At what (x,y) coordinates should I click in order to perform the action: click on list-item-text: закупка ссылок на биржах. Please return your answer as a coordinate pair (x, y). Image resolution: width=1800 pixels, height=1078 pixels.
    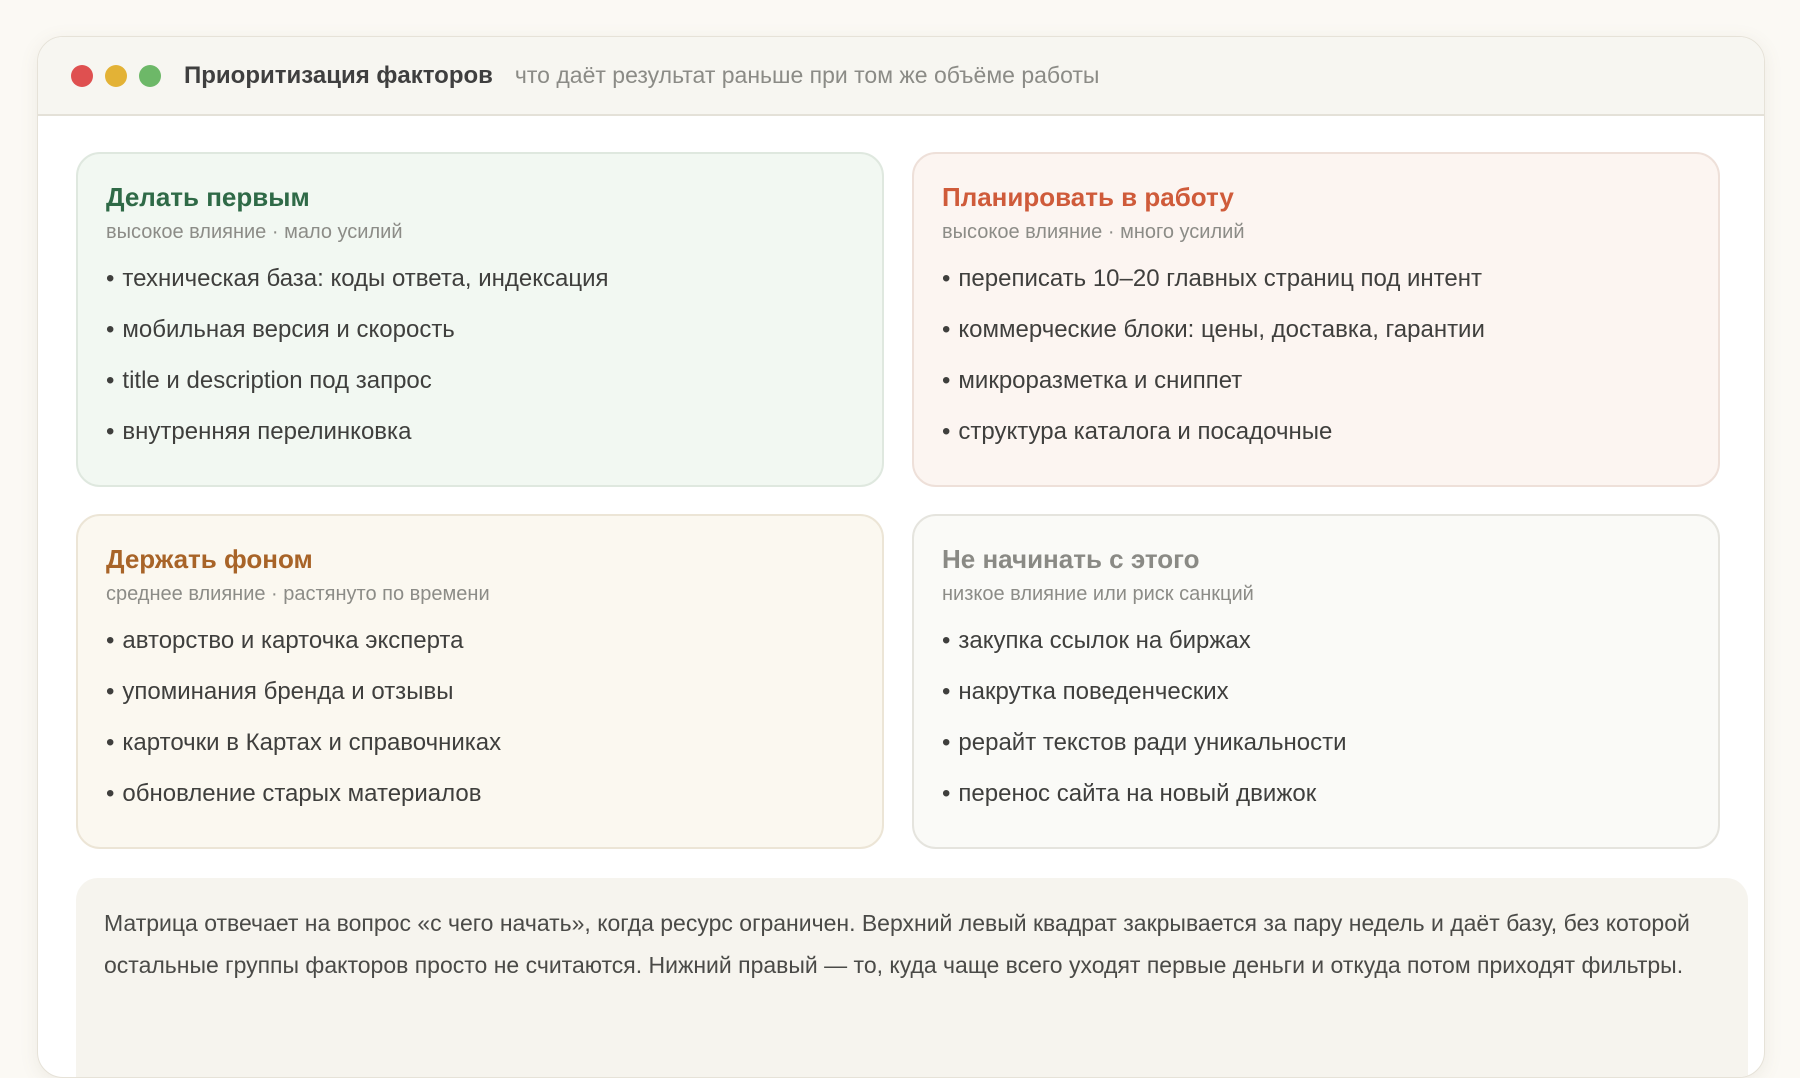
    Looking at the image, I should click on (1104, 640).